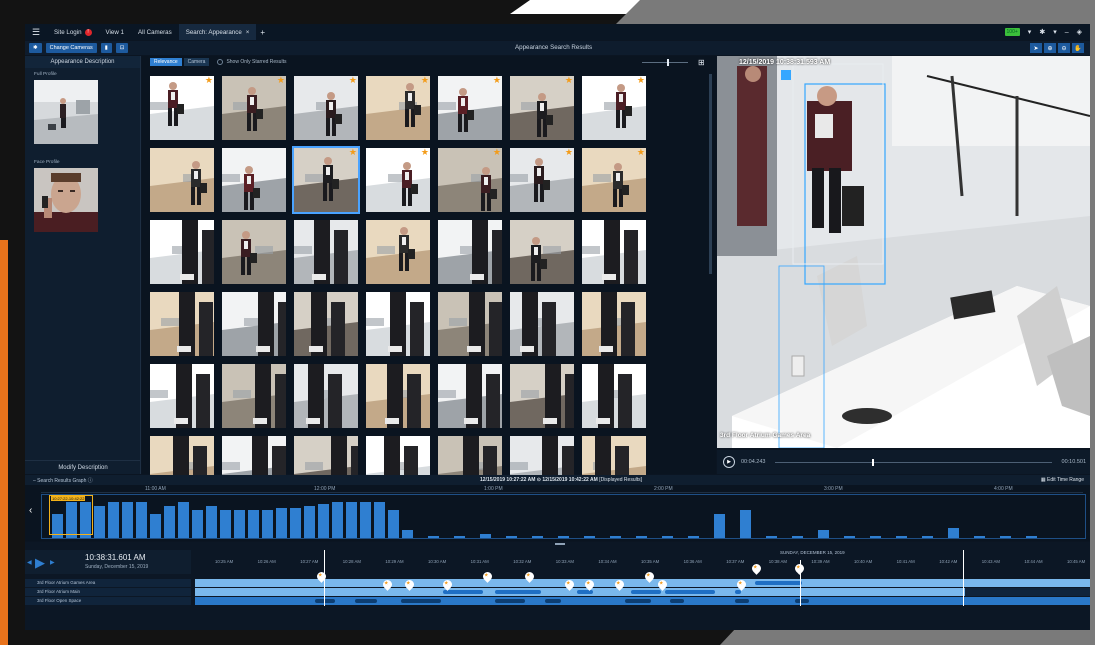 Image resolution: width=1095 pixels, height=645 pixels. I want to click on gear-icon: ✱, so click(1042, 32).